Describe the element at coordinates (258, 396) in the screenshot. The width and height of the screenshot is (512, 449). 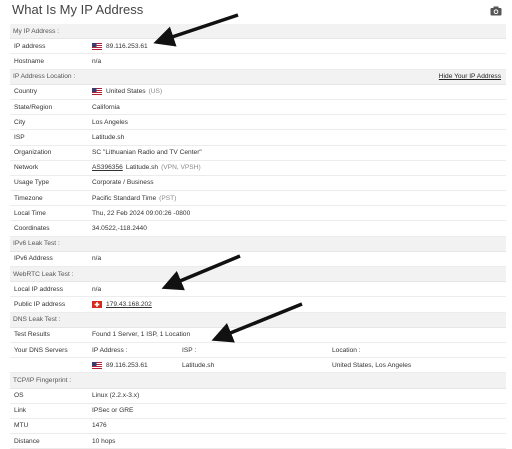
I see `row-os: OS Linux (2.2.x-3.x)` at that location.